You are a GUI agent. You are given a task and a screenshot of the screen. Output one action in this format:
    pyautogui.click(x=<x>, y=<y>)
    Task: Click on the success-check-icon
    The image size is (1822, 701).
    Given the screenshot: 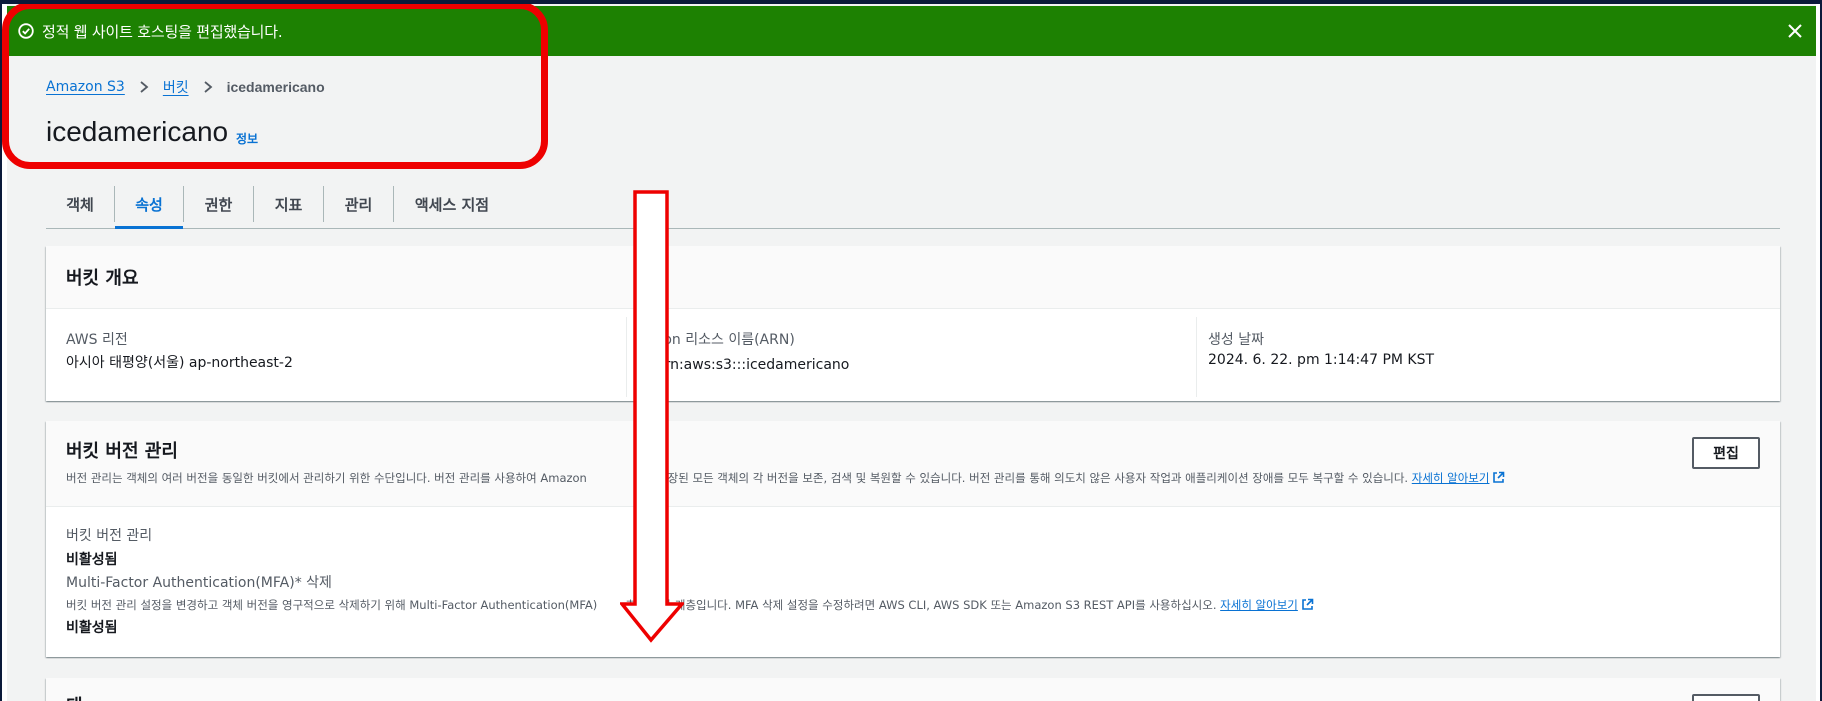 What is the action you would take?
    pyautogui.click(x=26, y=31)
    